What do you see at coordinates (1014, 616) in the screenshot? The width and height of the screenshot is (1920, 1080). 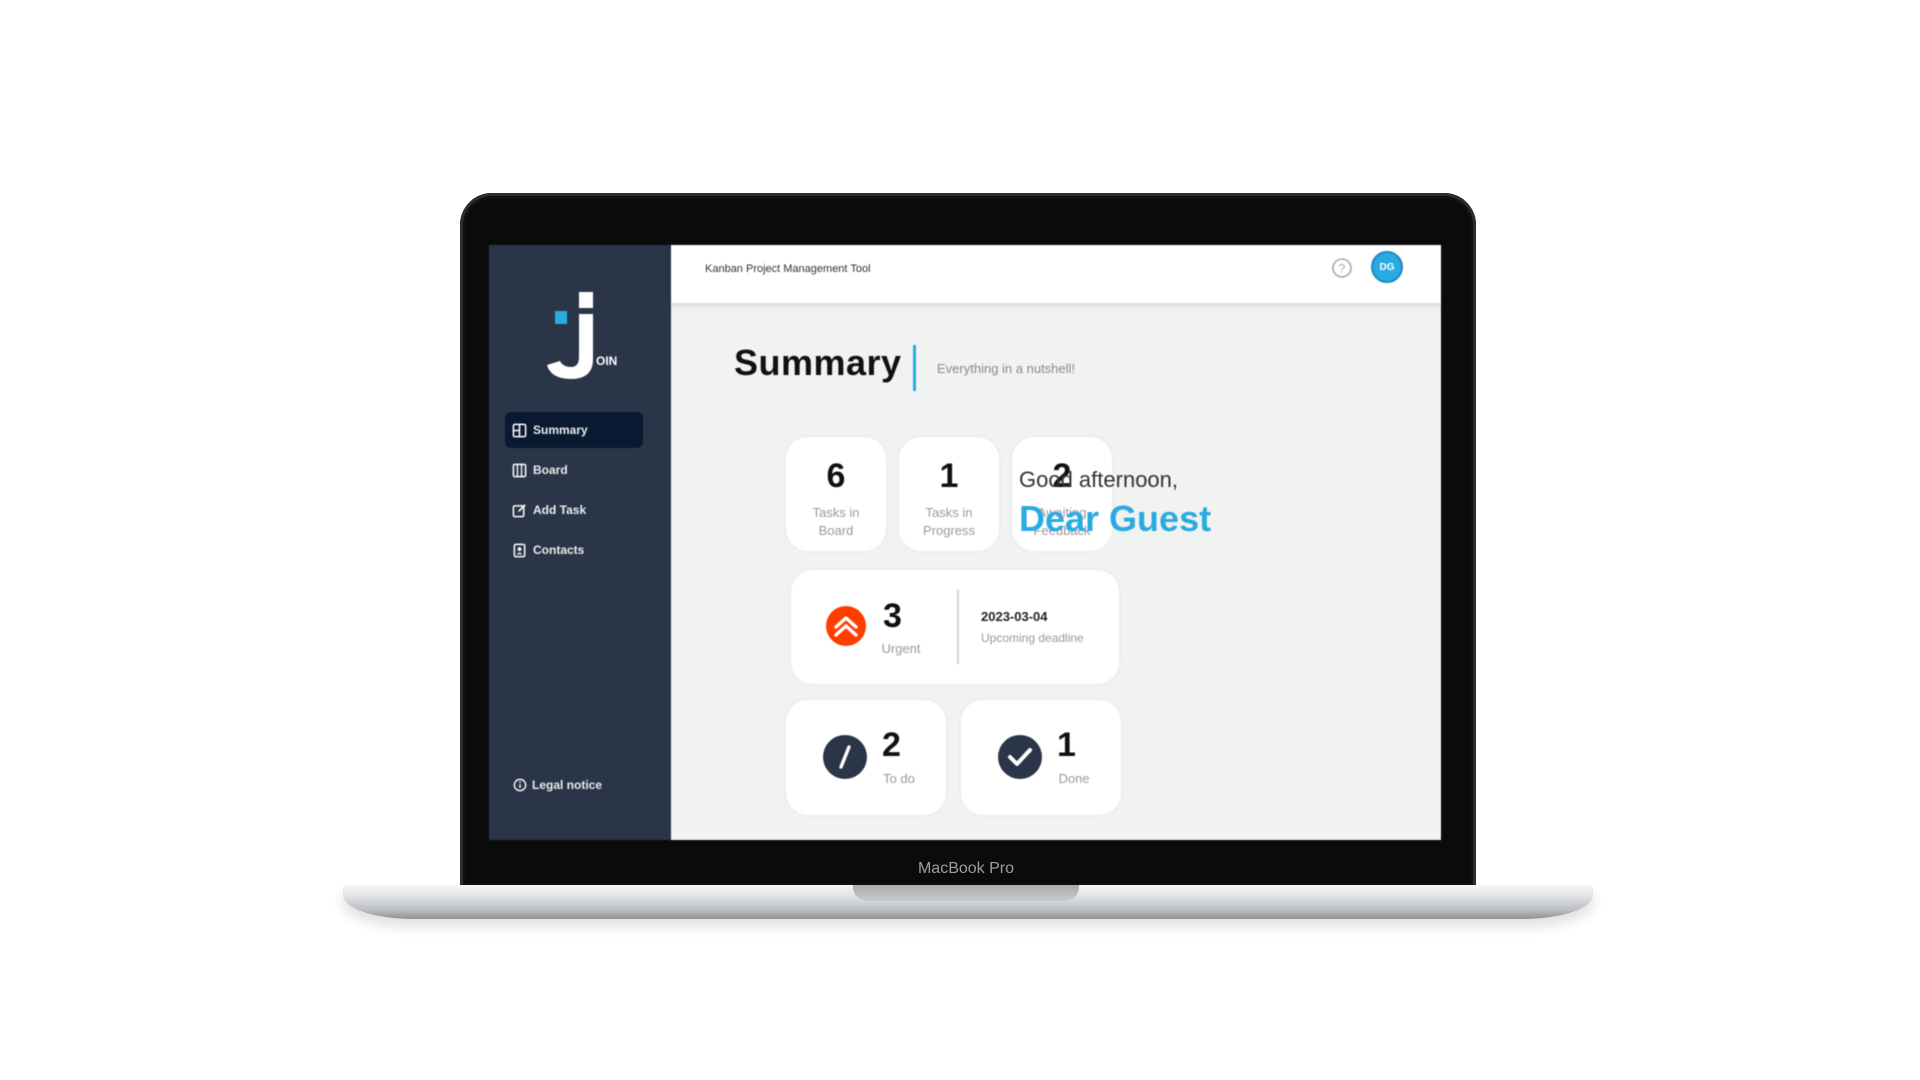 I see `deadline-date: 2023-03-04` at bounding box center [1014, 616].